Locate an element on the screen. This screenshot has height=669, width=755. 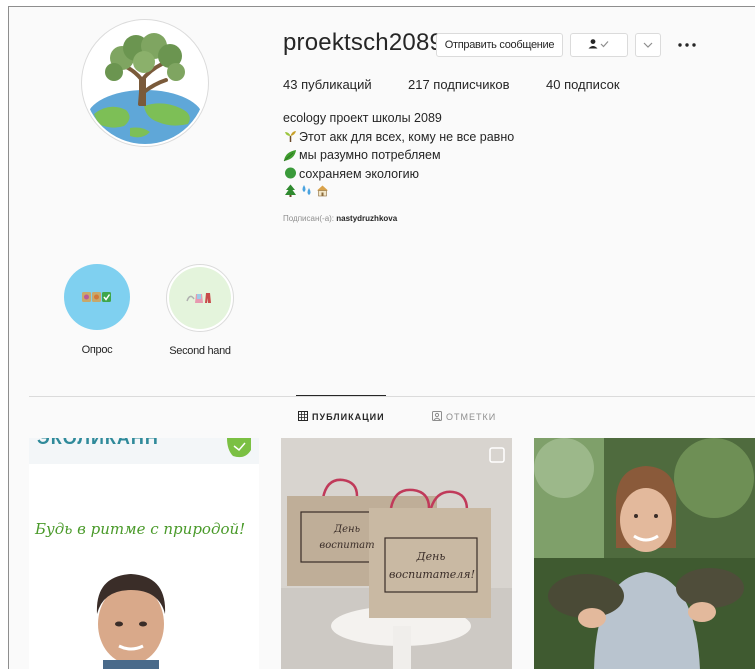
highlight-second-hand: Second hand is located at coordinates (200, 310).